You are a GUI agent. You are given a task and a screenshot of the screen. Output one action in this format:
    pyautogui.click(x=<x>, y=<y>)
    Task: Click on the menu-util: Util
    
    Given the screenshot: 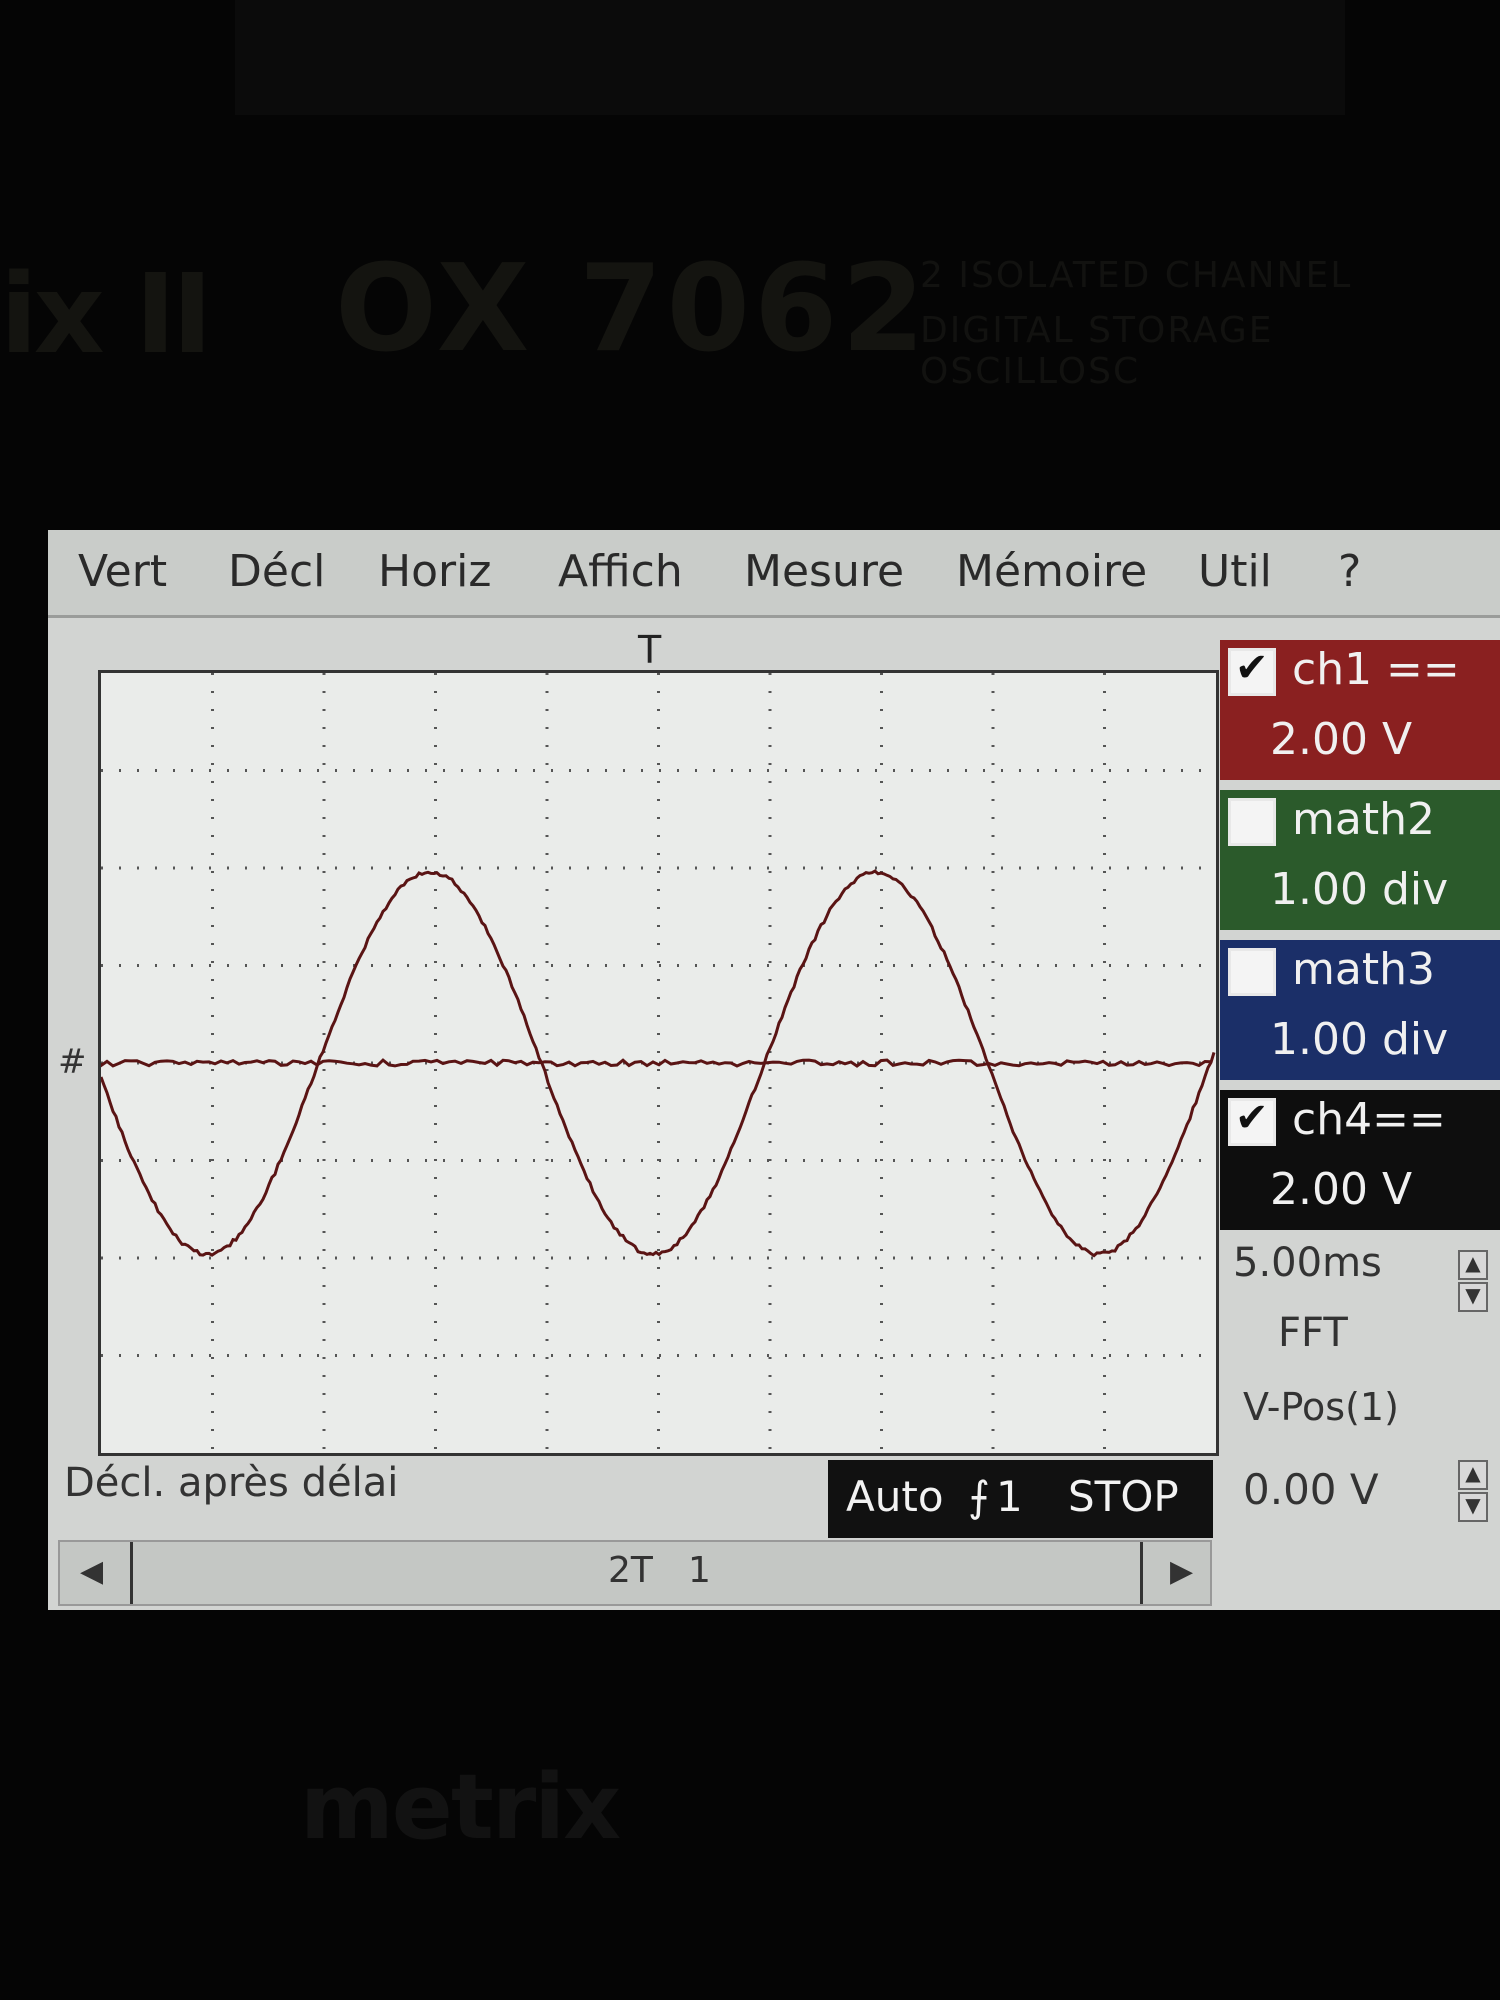 What is the action you would take?
    pyautogui.click(x=1235, y=571)
    